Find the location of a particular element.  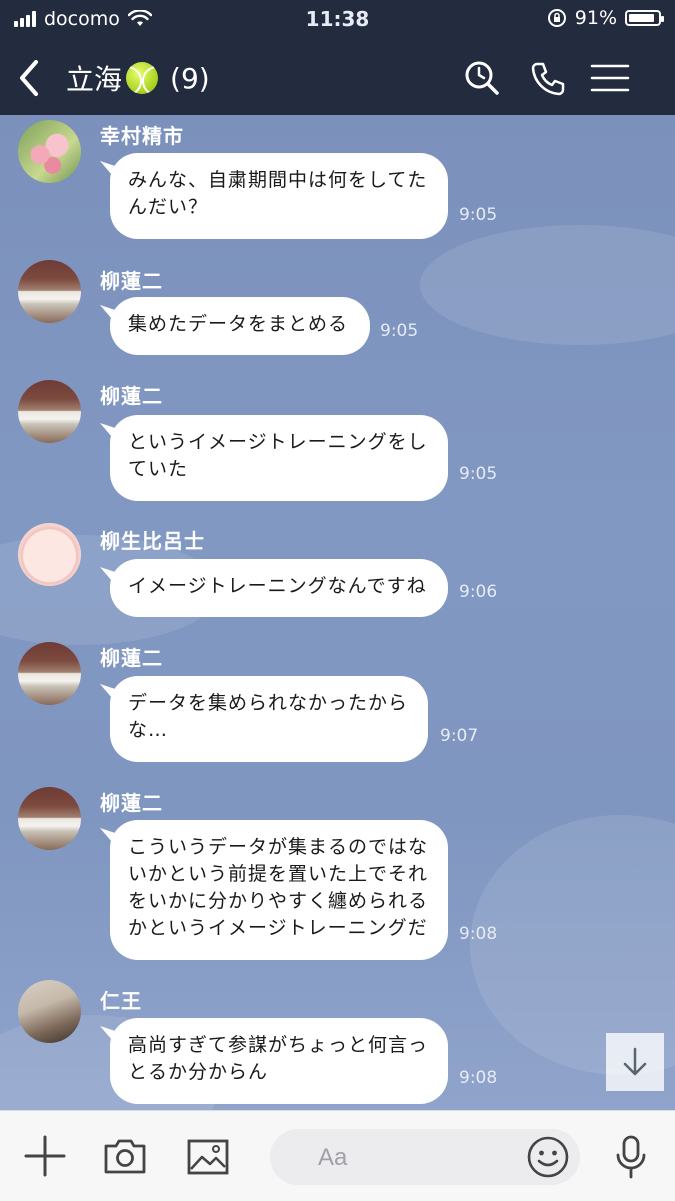

battery-icon is located at coordinates (644, 18).